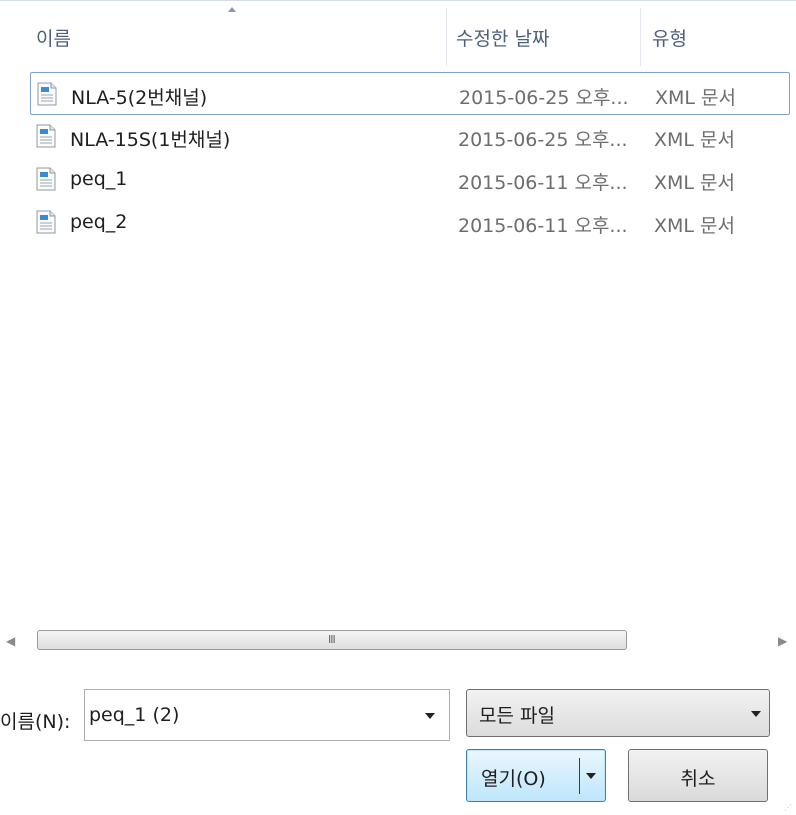 The width and height of the screenshot is (796, 815). I want to click on cancel-button: 취소, so click(698, 775).